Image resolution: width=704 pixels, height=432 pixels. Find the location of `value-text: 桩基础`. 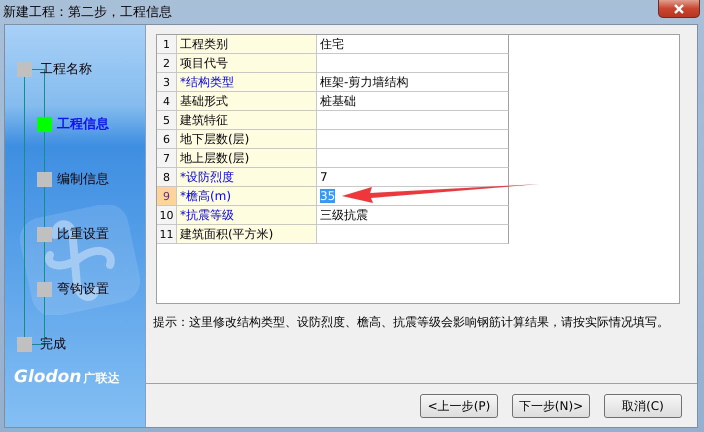

value-text: 桩基础 is located at coordinates (338, 101).